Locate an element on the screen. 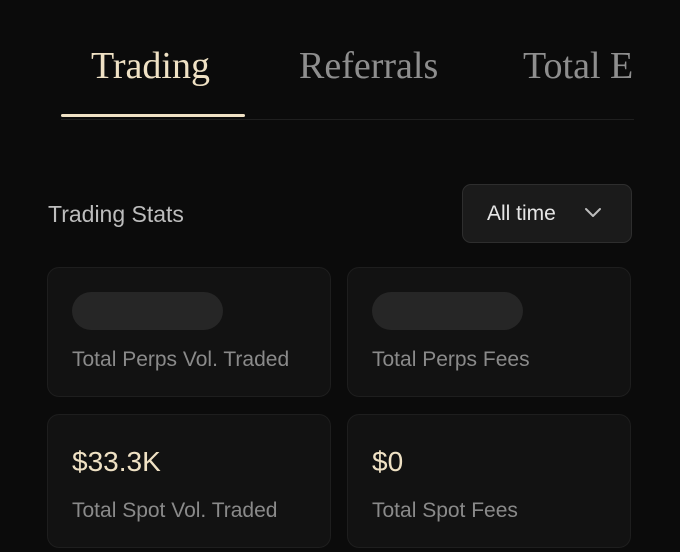 The height and width of the screenshot is (552, 680). stat-label: Total Spot Vol. Traded is located at coordinates (175, 510).